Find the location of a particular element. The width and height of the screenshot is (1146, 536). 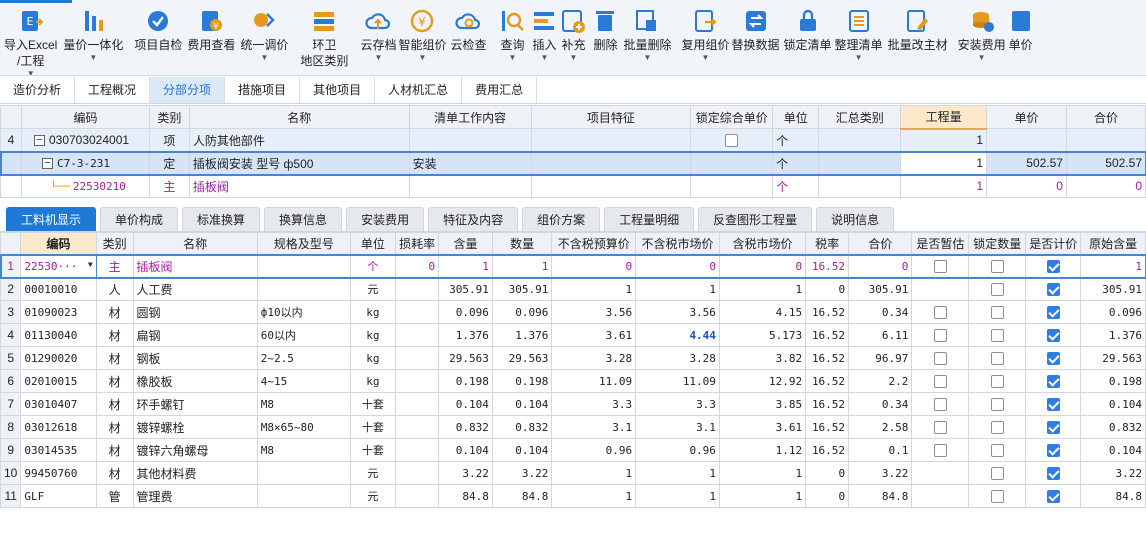

resource-name-cell: 管理费 is located at coordinates (195, 496).